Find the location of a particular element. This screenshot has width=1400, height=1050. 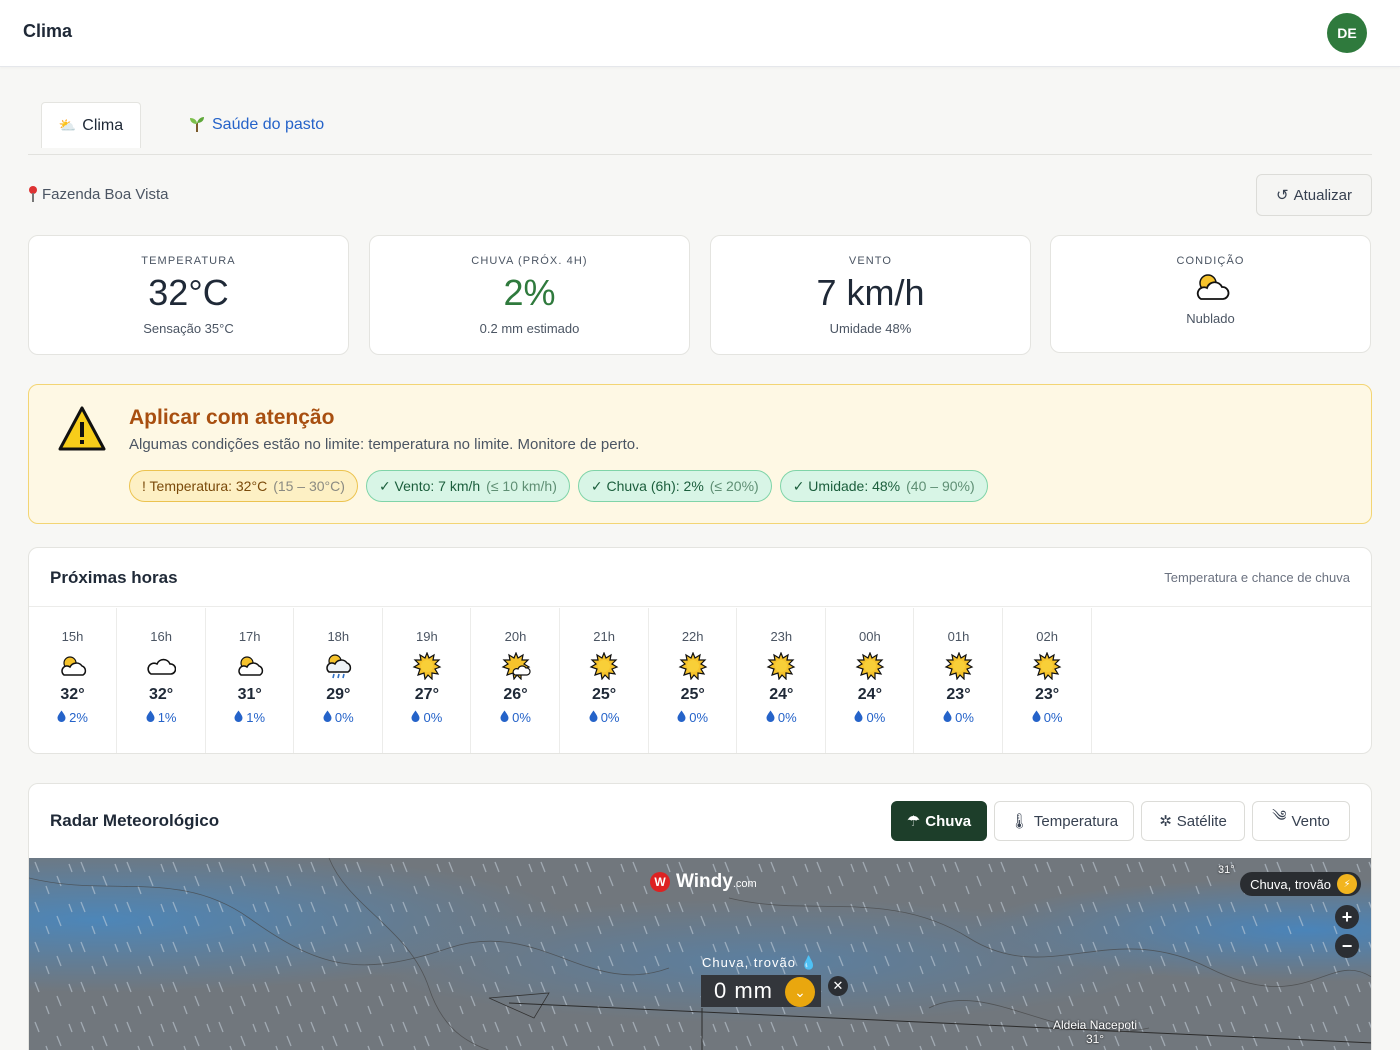

zoom-out-button: − is located at coordinates (1347, 946).